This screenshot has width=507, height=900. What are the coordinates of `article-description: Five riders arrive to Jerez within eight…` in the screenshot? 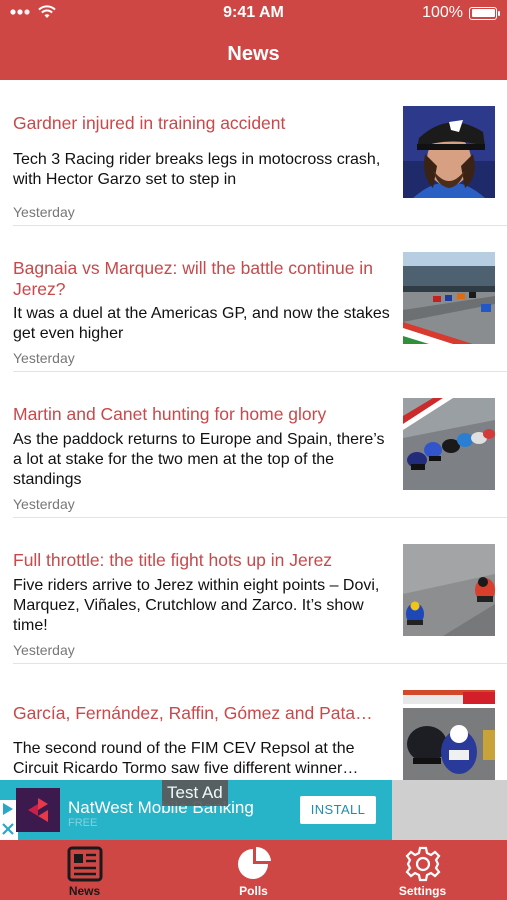 It's located at (196, 605).